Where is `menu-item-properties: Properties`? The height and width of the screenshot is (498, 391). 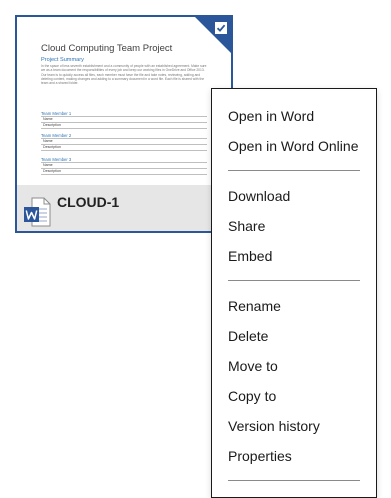 menu-item-properties: Properties is located at coordinates (260, 456).